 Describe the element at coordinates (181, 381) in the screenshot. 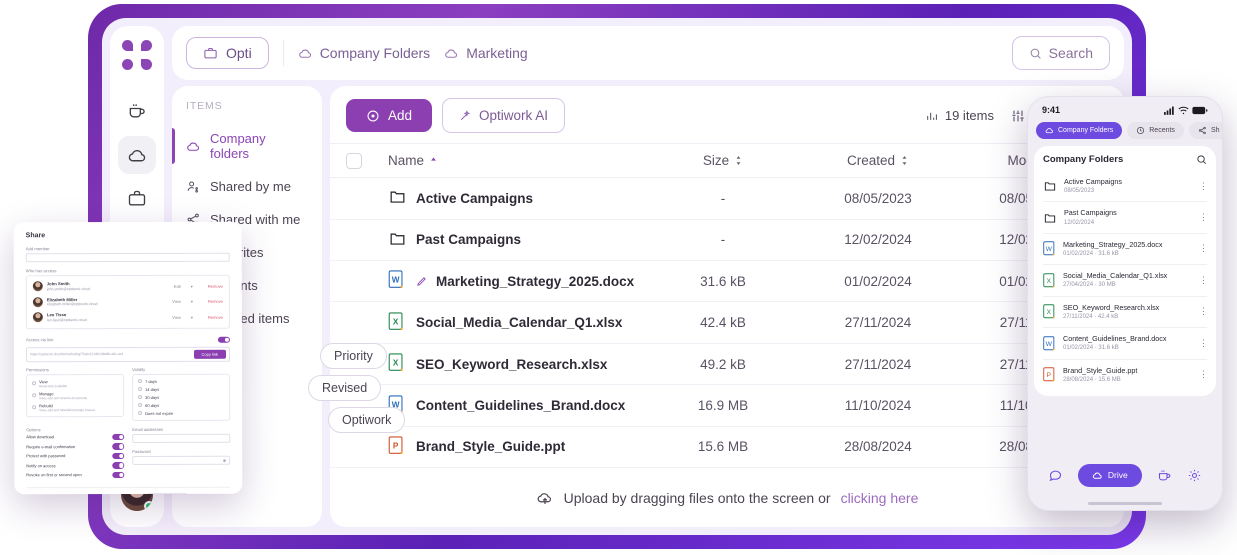

I see `validity-option: 7 days` at that location.